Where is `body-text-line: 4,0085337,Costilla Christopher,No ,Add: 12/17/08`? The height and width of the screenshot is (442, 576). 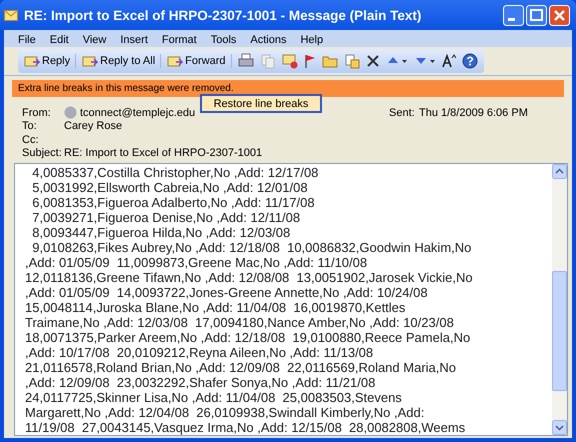 body-text-line: 4,0085337,Costilla Christopher,No ,Add: 12/17/08 is located at coordinates (175, 172).